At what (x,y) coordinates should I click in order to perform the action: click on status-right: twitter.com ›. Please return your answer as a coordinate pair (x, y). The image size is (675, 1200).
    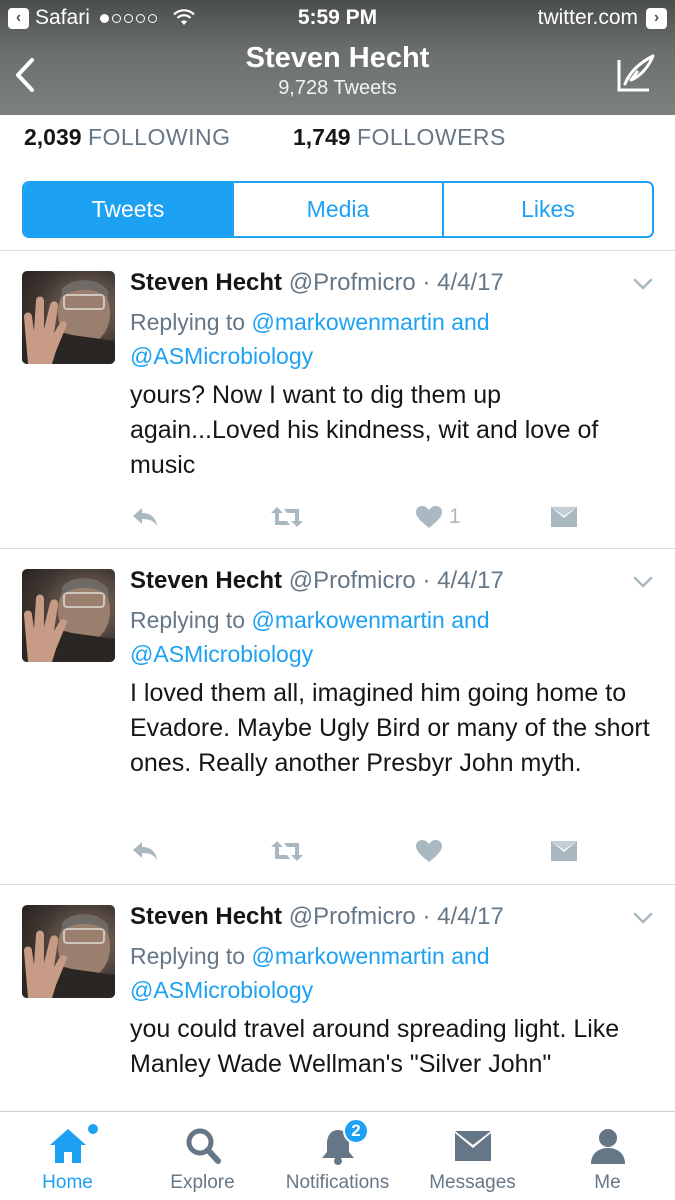
    Looking at the image, I should click on (602, 18).